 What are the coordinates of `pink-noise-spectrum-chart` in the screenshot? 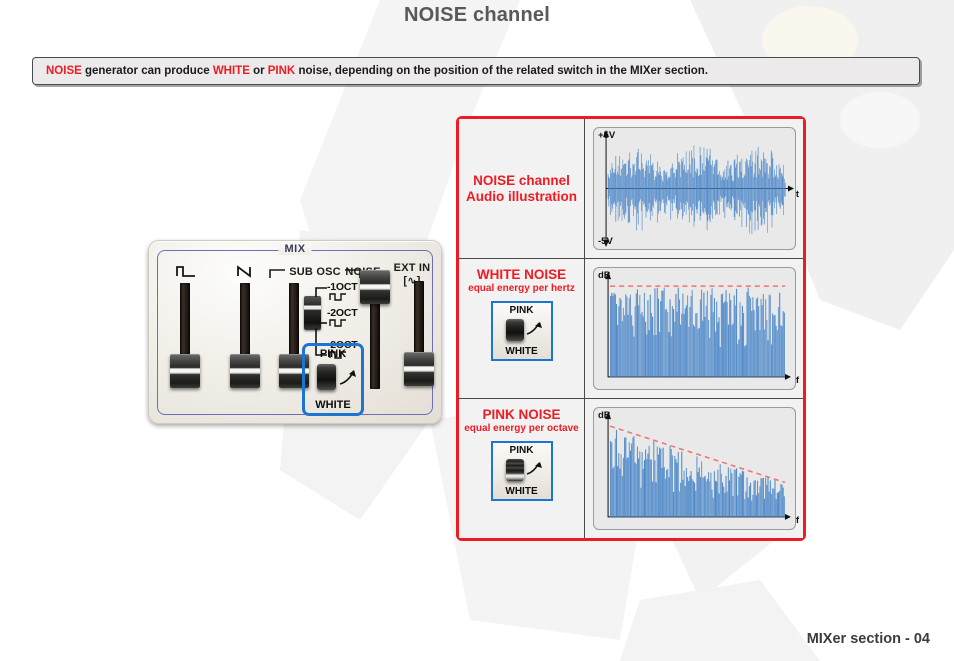 It's located at (698, 466).